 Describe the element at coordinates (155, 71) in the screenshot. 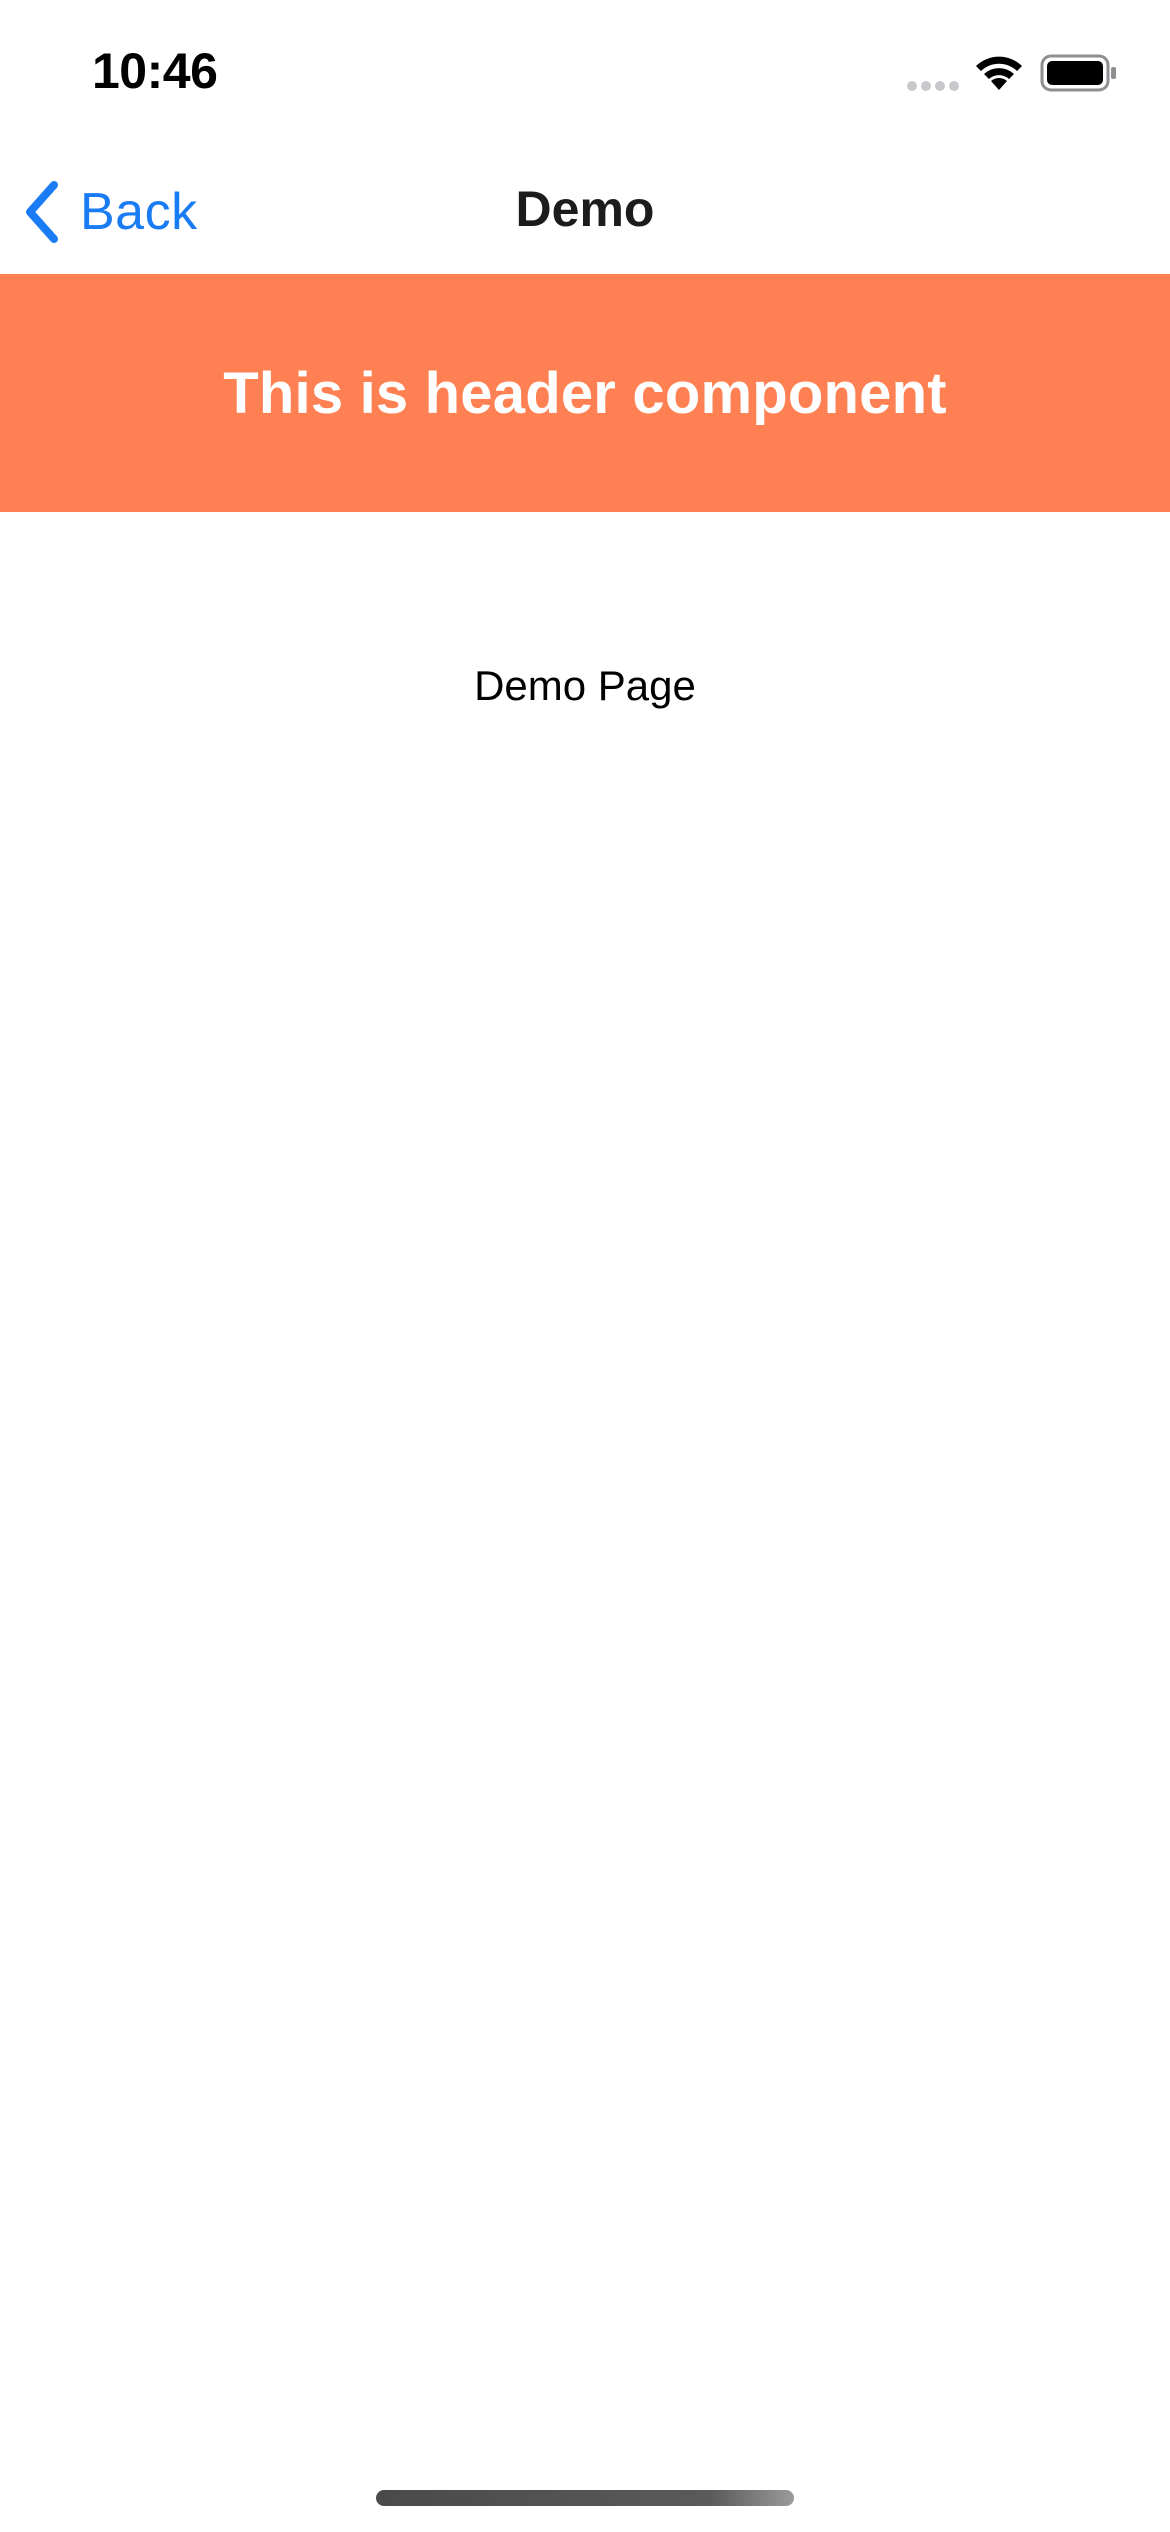

I see `status-time: 10:46` at that location.